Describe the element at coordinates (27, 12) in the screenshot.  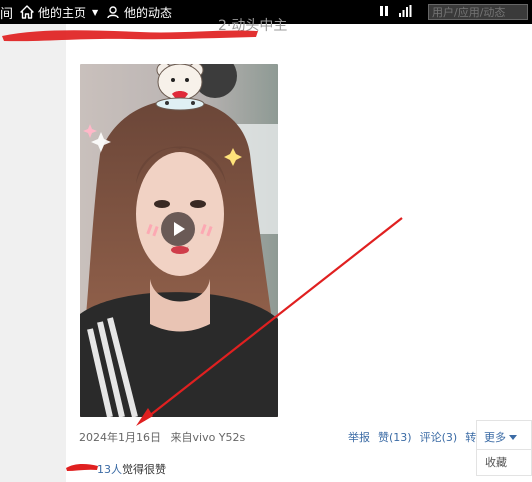
I see `home-icon` at that location.